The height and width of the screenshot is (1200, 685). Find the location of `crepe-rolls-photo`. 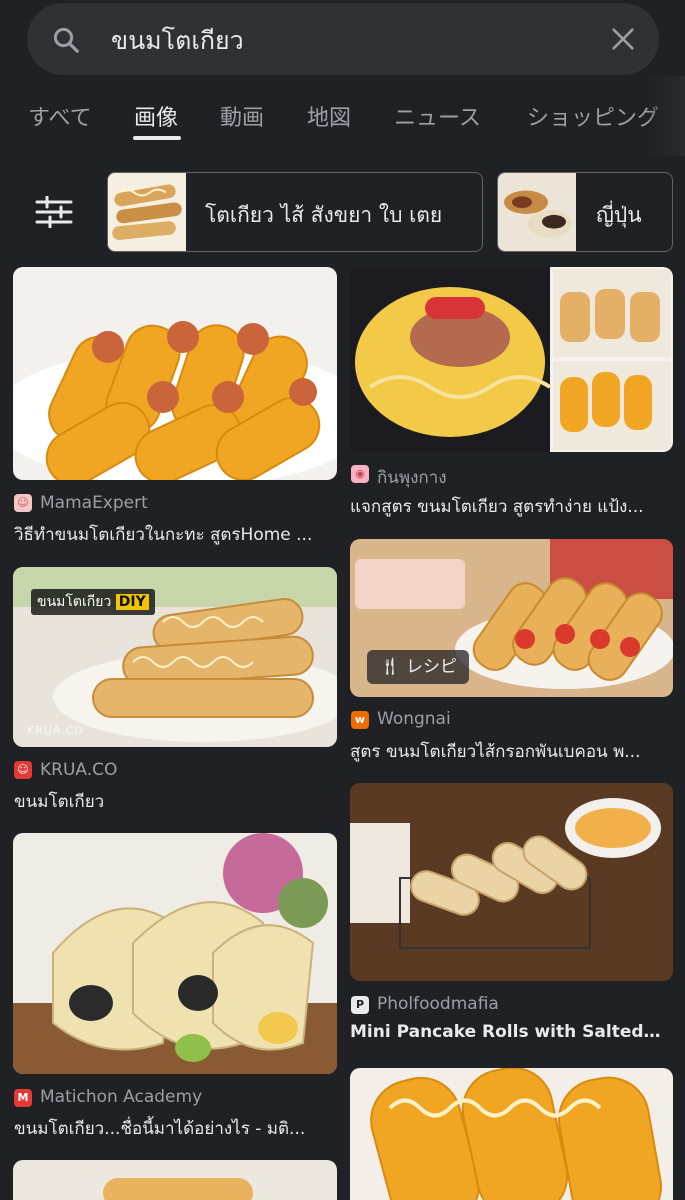

crepe-rolls-photo is located at coordinates (175, 373).